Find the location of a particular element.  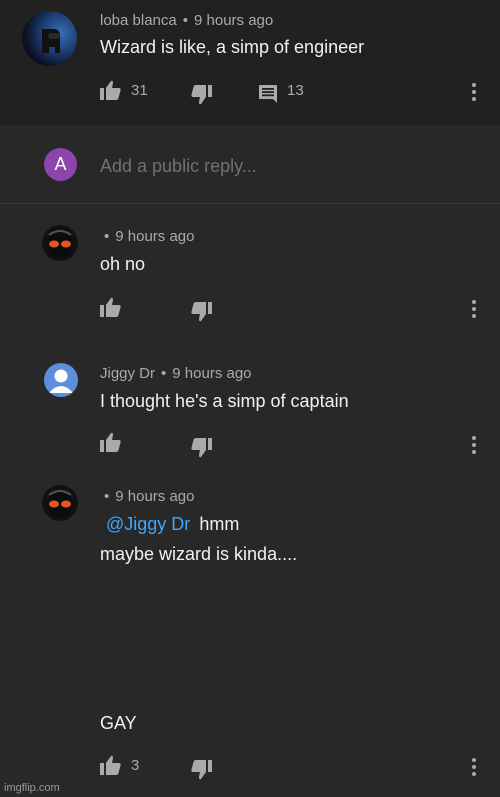

comment-meta: Jiggy Dr • 9 hours ago is located at coordinates (176, 373).